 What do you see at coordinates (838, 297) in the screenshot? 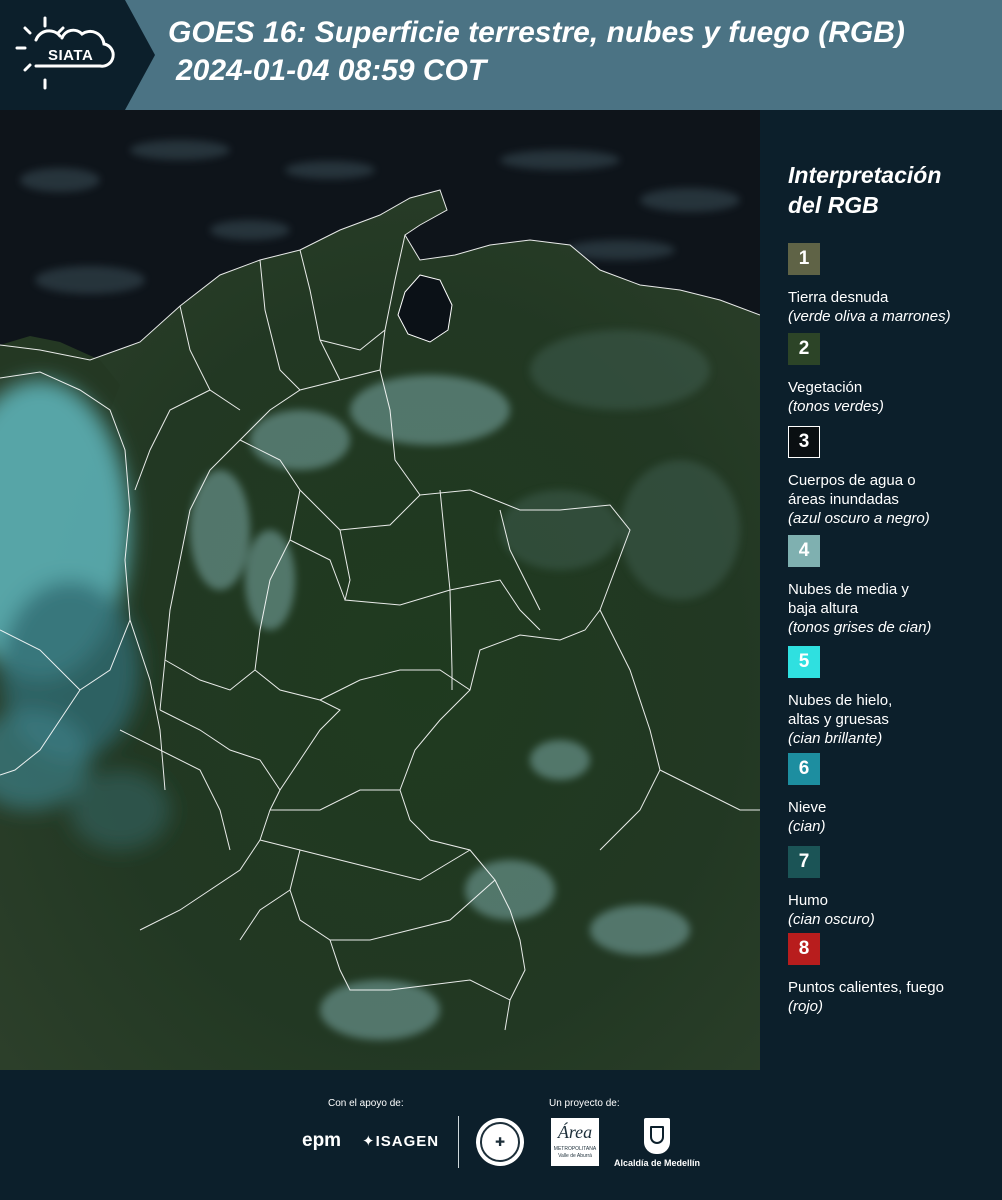
I see `legend-label-line: Tierra desnuda` at bounding box center [838, 297].